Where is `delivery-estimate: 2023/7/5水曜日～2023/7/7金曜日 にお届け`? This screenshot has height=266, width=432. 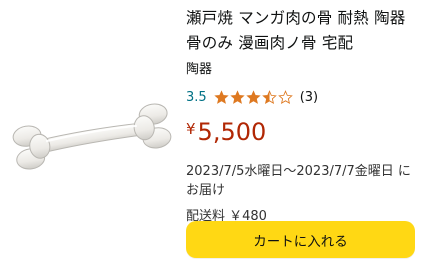
delivery-estimate: 2023/7/5水曜日～2023/7/7金曜日 にお届け is located at coordinates (298, 181).